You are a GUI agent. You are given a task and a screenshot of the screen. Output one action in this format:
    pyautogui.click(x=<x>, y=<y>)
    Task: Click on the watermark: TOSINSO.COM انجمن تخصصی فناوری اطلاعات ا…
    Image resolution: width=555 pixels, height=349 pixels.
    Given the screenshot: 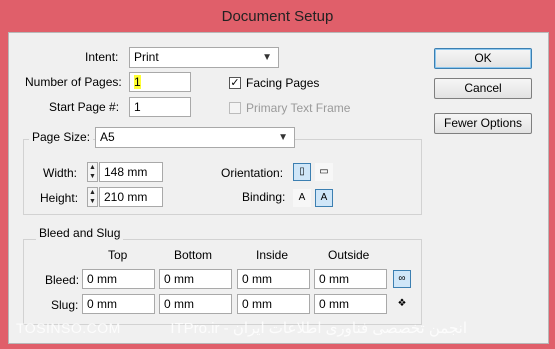 What is the action you would take?
    pyautogui.click(x=277, y=331)
    